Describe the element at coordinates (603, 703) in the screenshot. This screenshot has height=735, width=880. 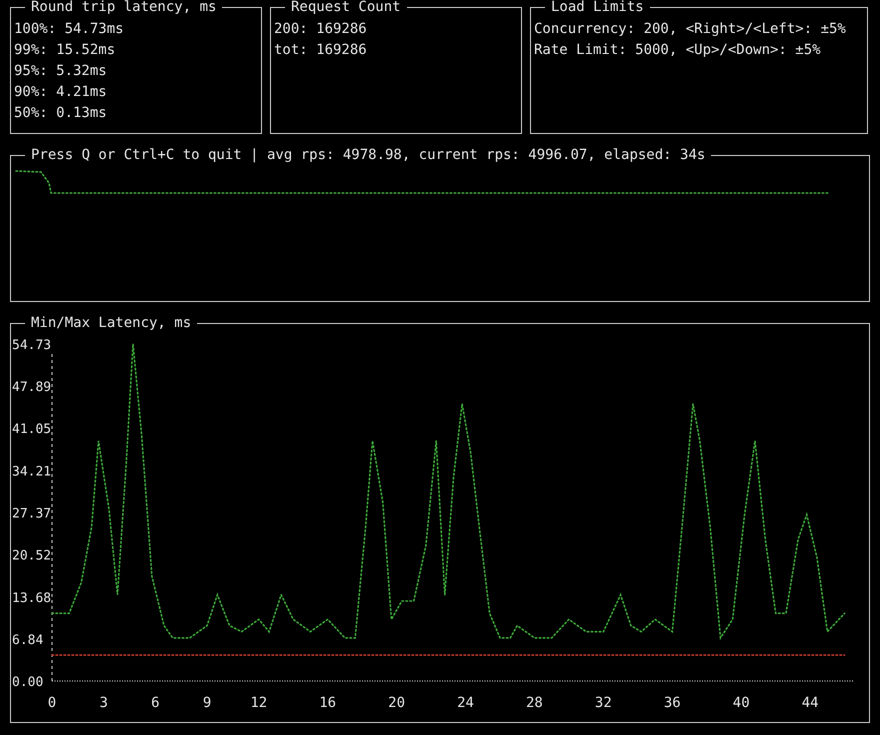
I see `x-tick-label: 32` at that location.